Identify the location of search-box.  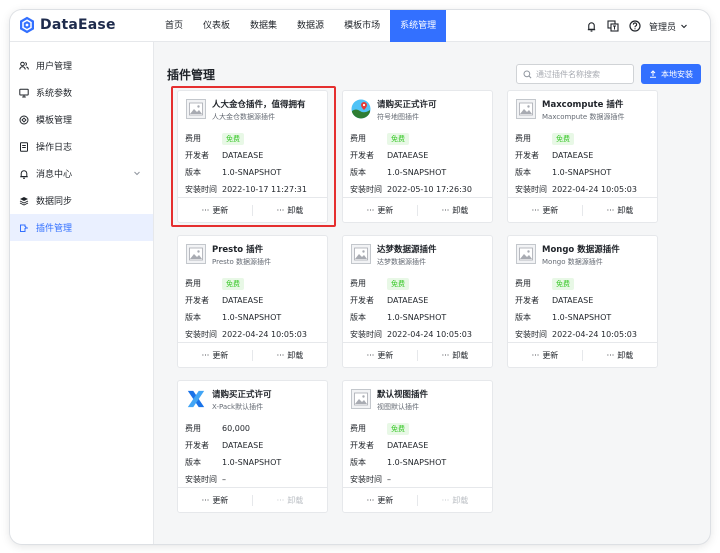
(575, 74).